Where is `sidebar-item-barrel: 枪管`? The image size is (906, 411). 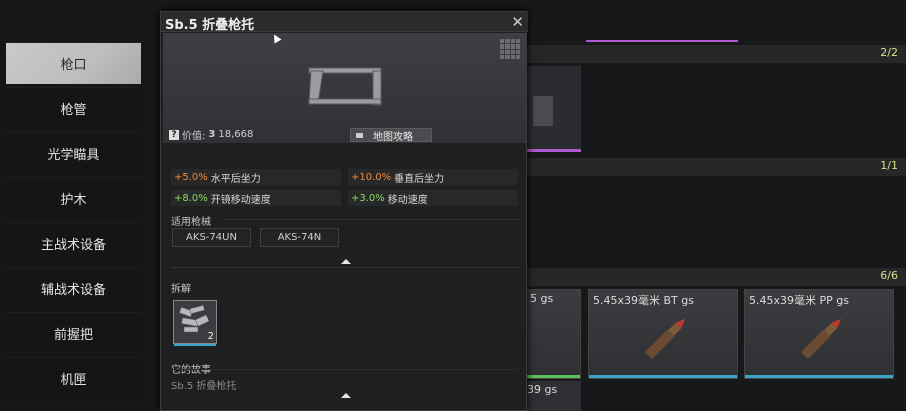 sidebar-item-barrel: 枪管 is located at coordinates (73, 108).